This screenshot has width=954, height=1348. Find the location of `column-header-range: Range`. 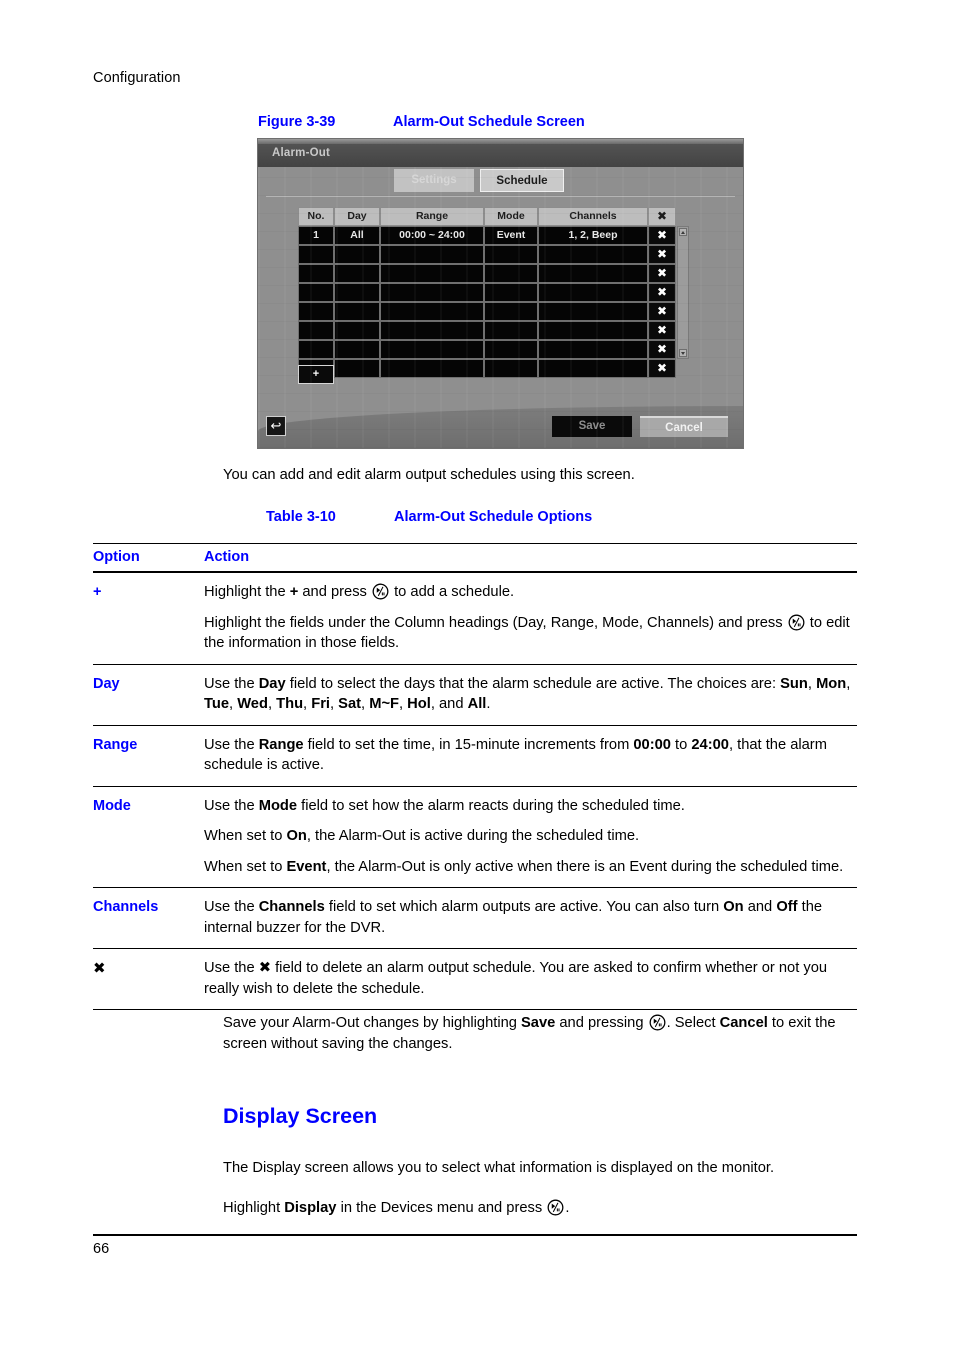

column-header-range: Range is located at coordinates (432, 216).